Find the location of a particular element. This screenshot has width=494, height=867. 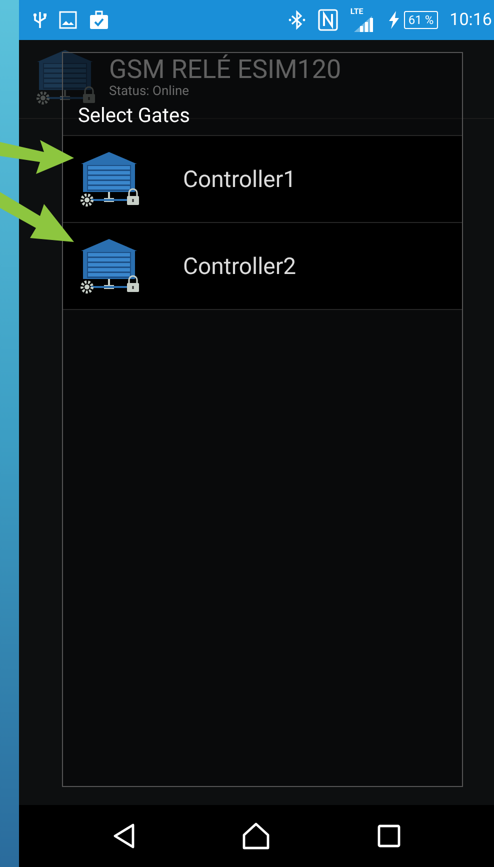

lte-label: LTE is located at coordinates (357, 12).